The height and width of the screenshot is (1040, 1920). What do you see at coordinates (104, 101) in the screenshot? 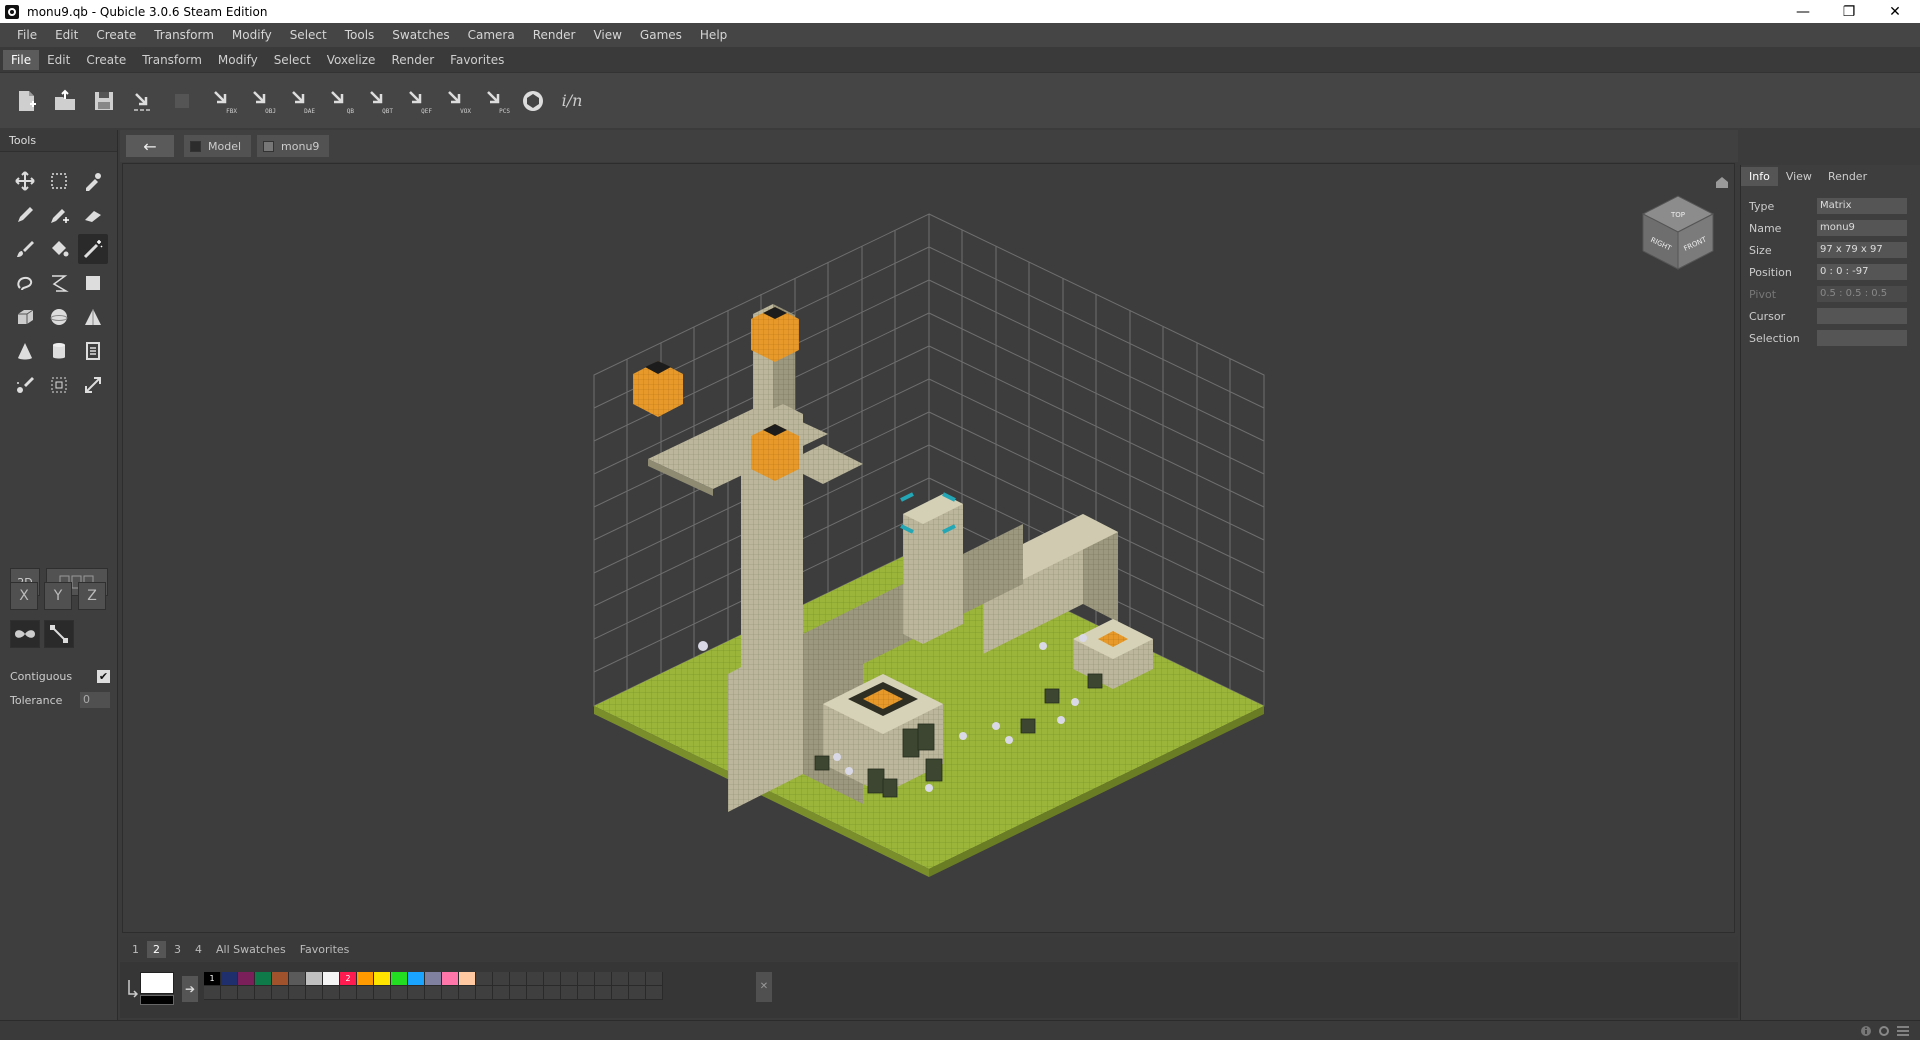
I see `save-icon` at bounding box center [104, 101].